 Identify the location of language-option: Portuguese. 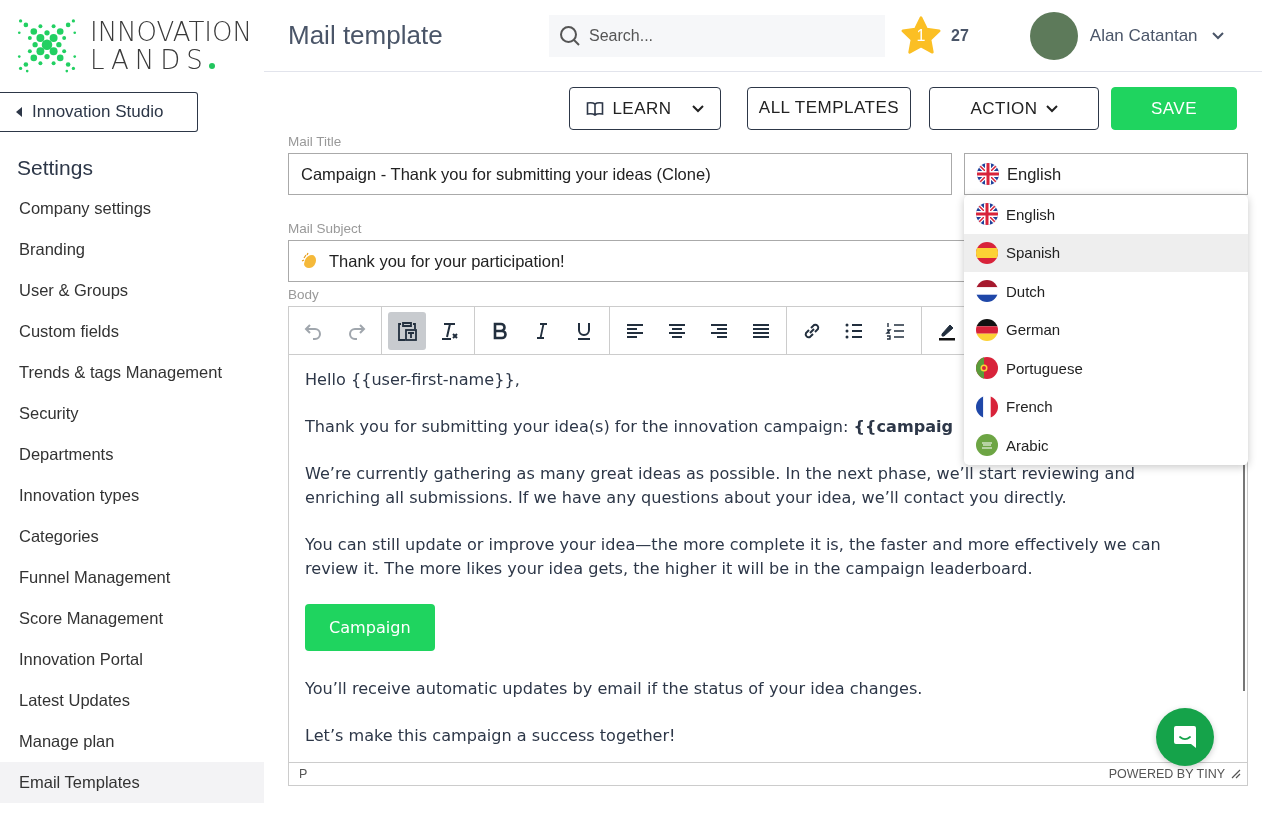
(1106, 368).